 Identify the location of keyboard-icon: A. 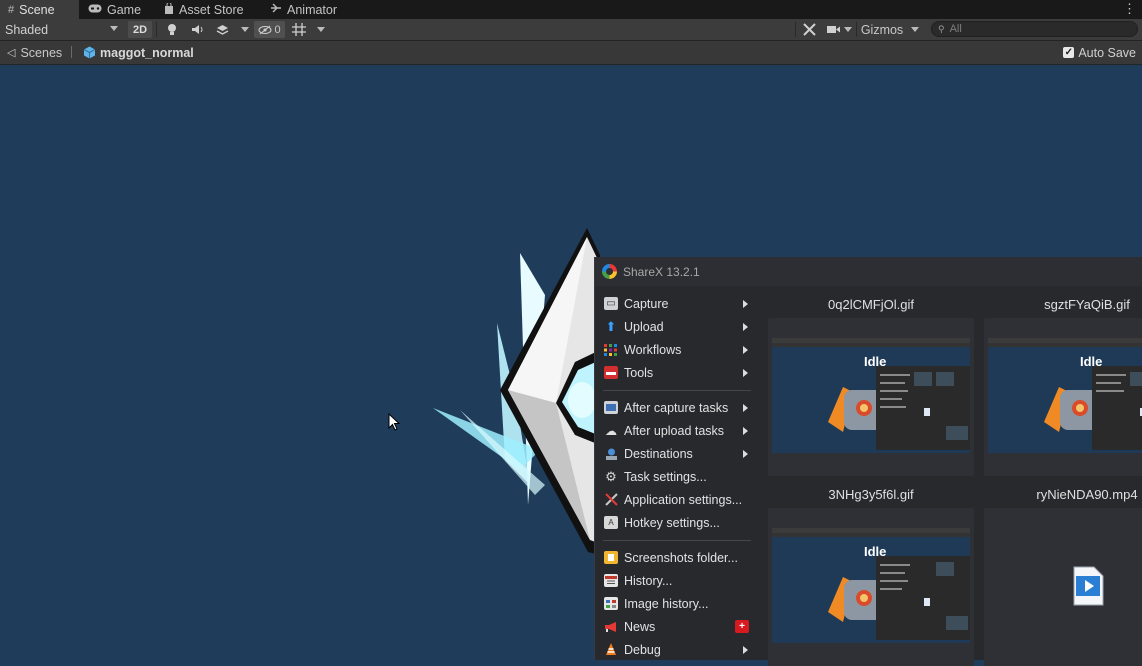
(611, 522).